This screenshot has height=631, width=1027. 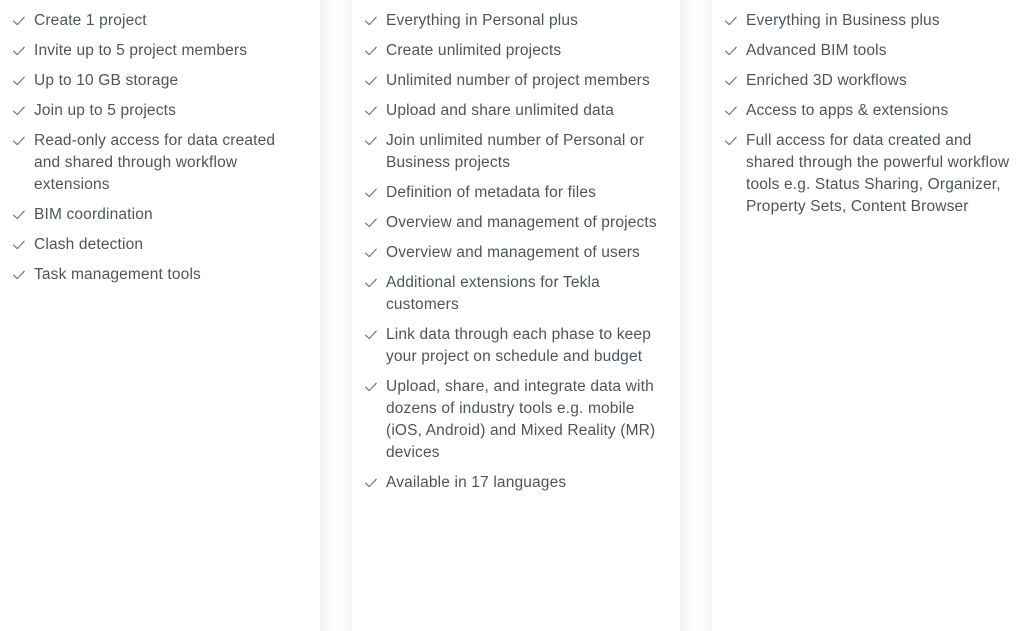 I want to click on feature-label: BIM coordination, so click(x=93, y=214).